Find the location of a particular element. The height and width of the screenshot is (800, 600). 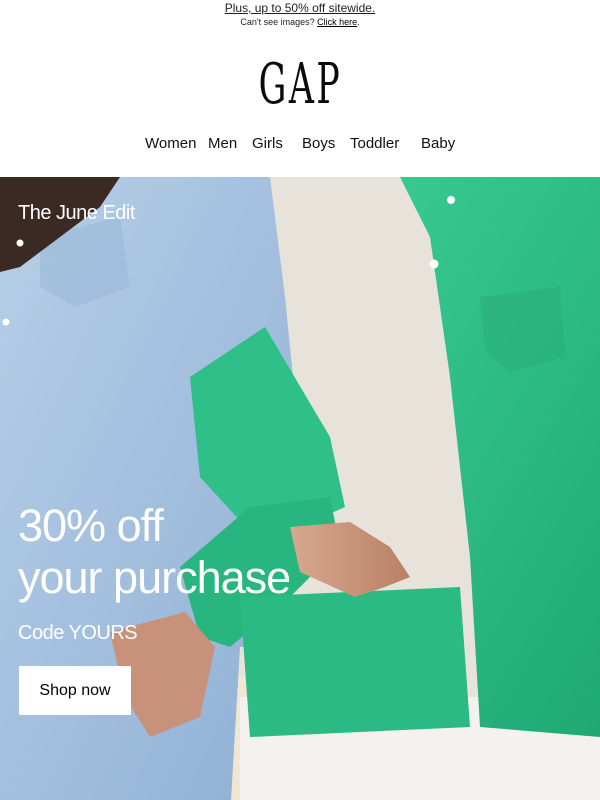

nav-item-baby: Baby is located at coordinates (438, 144).